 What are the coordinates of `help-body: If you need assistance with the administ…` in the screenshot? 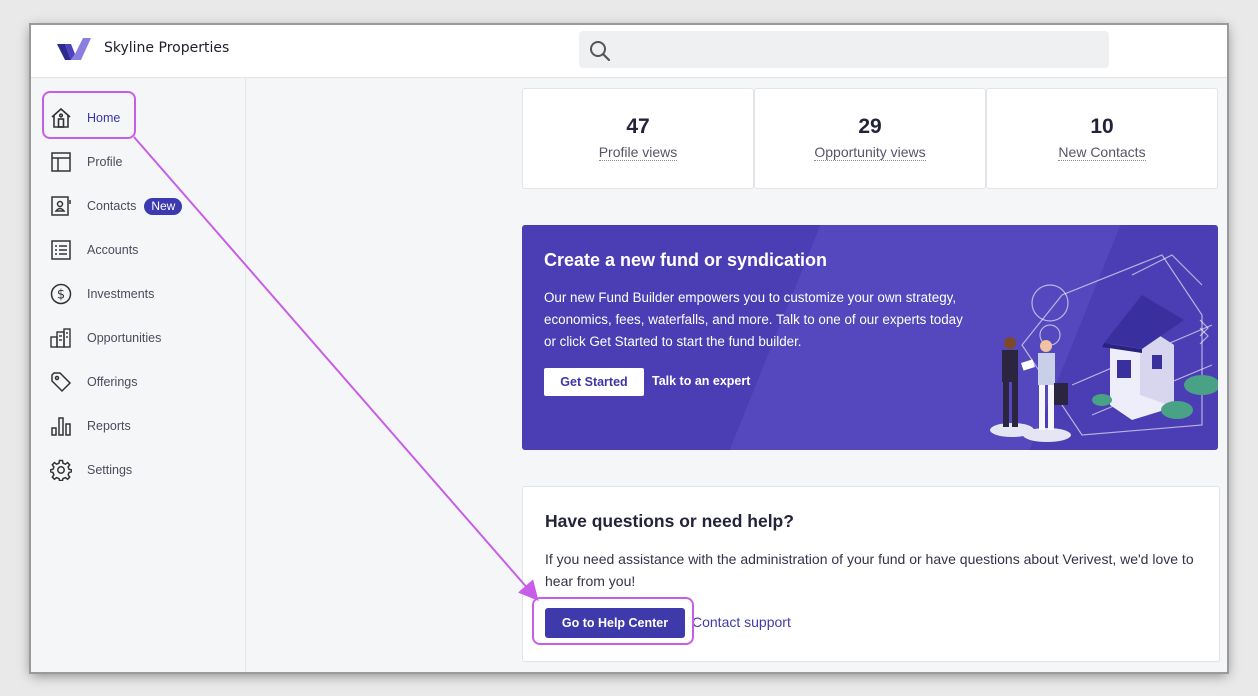 It's located at (869, 570).